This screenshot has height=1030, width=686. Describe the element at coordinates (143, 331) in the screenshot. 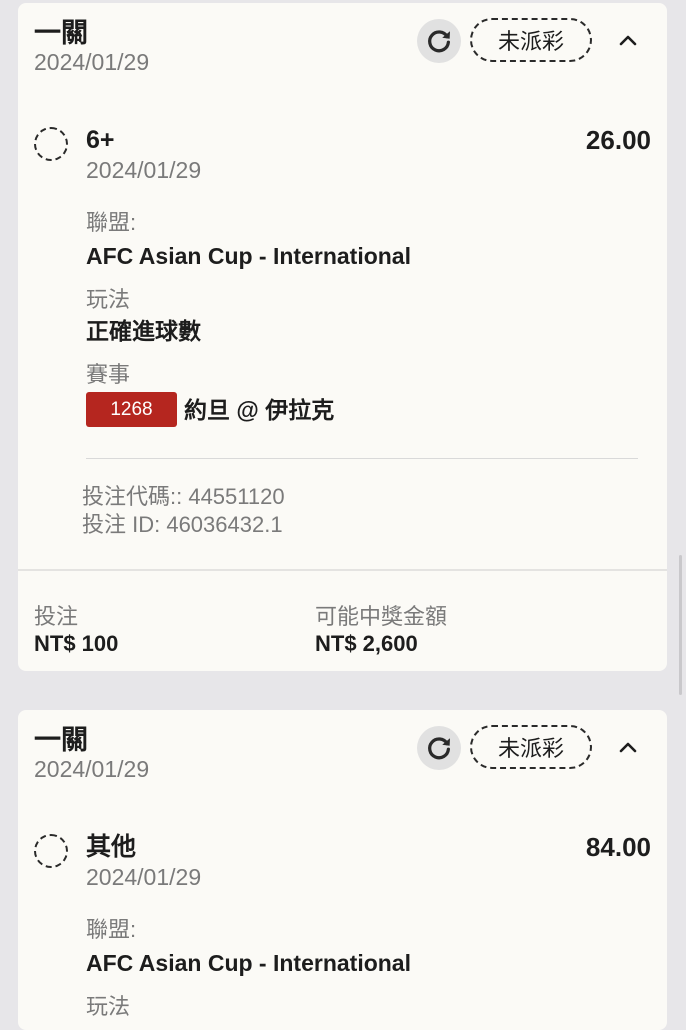

I see `market-value: 正確進球數` at that location.